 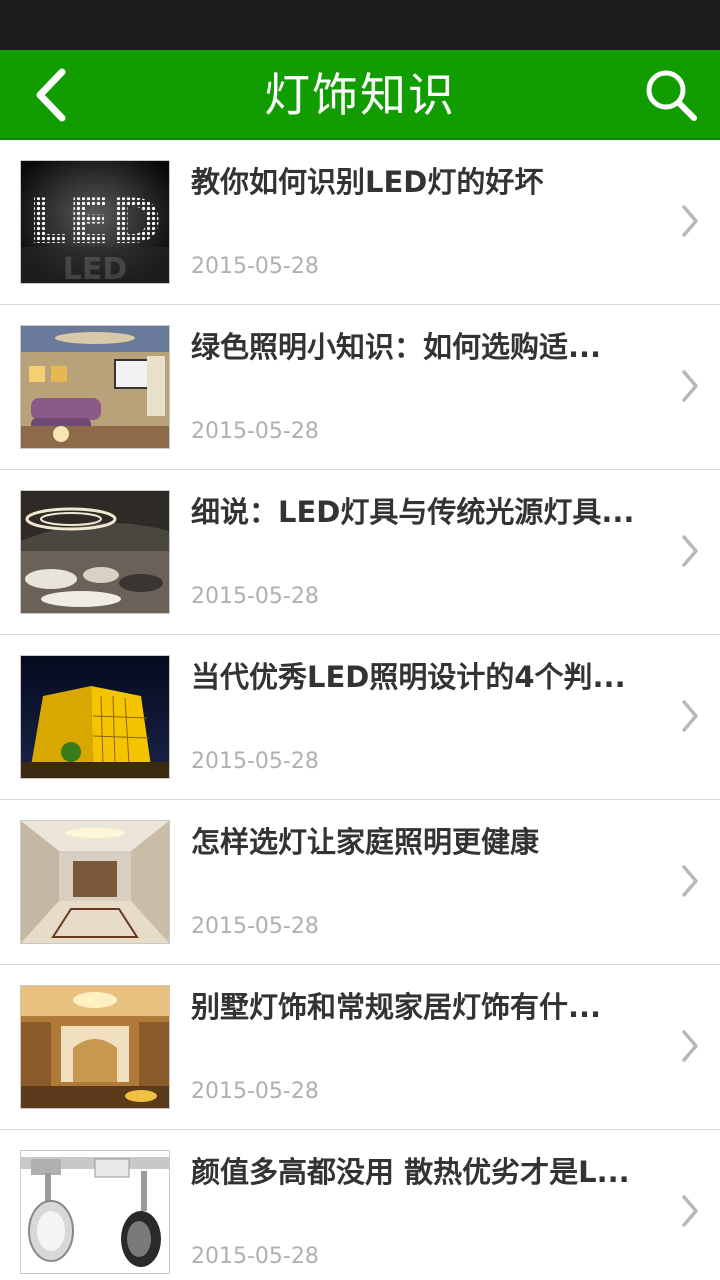 What do you see at coordinates (95, 222) in the screenshot?
I see `article-thumbnail-led-sign: LED LED` at bounding box center [95, 222].